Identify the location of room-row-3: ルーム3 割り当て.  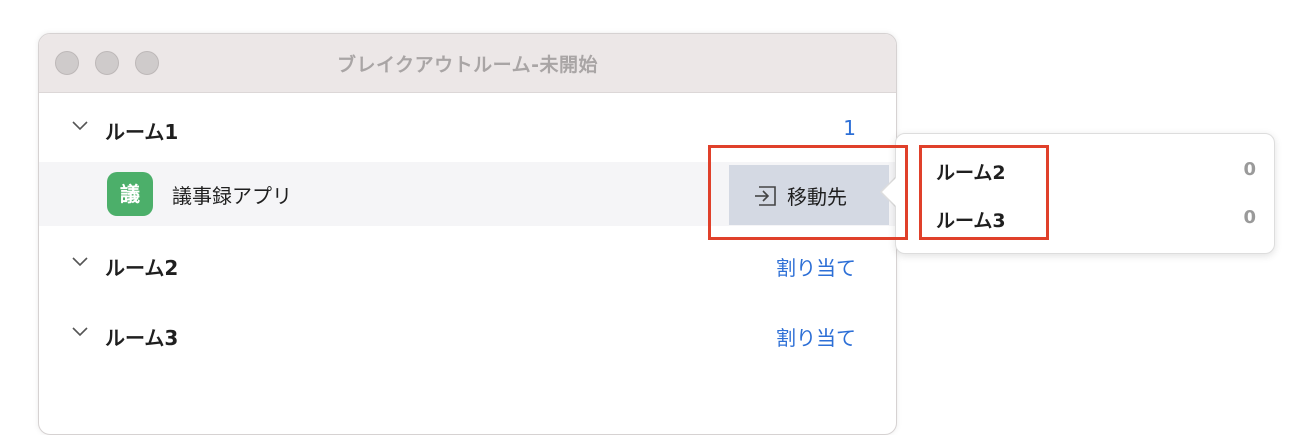
(467, 335).